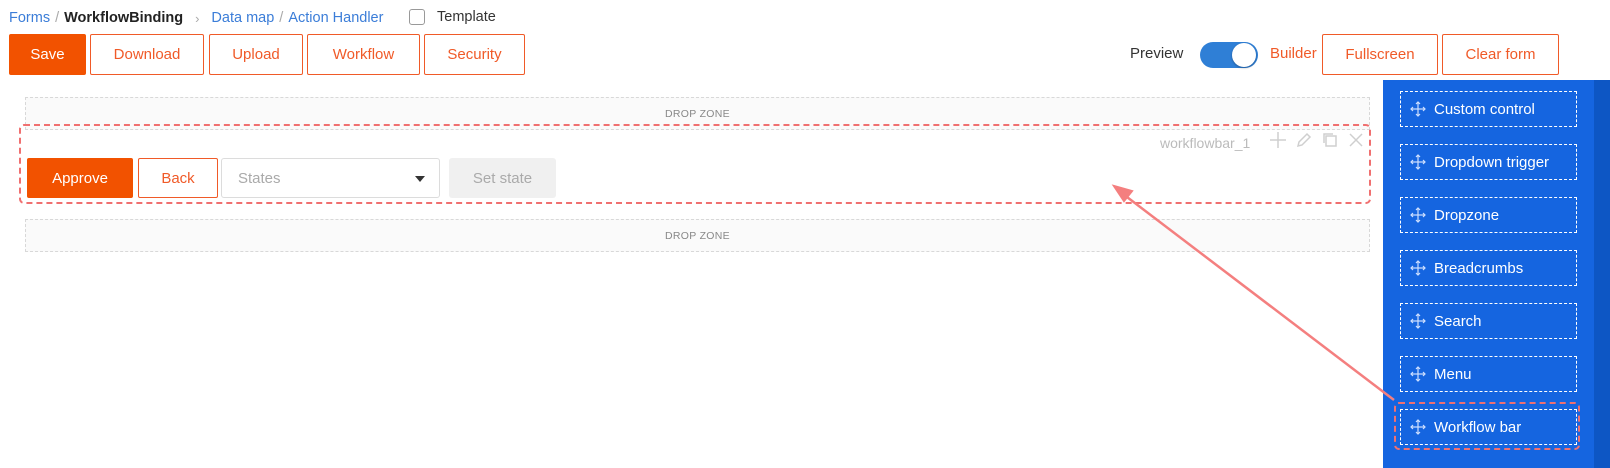  I want to click on breadcrumb-forms-link: Forms, so click(29, 18).